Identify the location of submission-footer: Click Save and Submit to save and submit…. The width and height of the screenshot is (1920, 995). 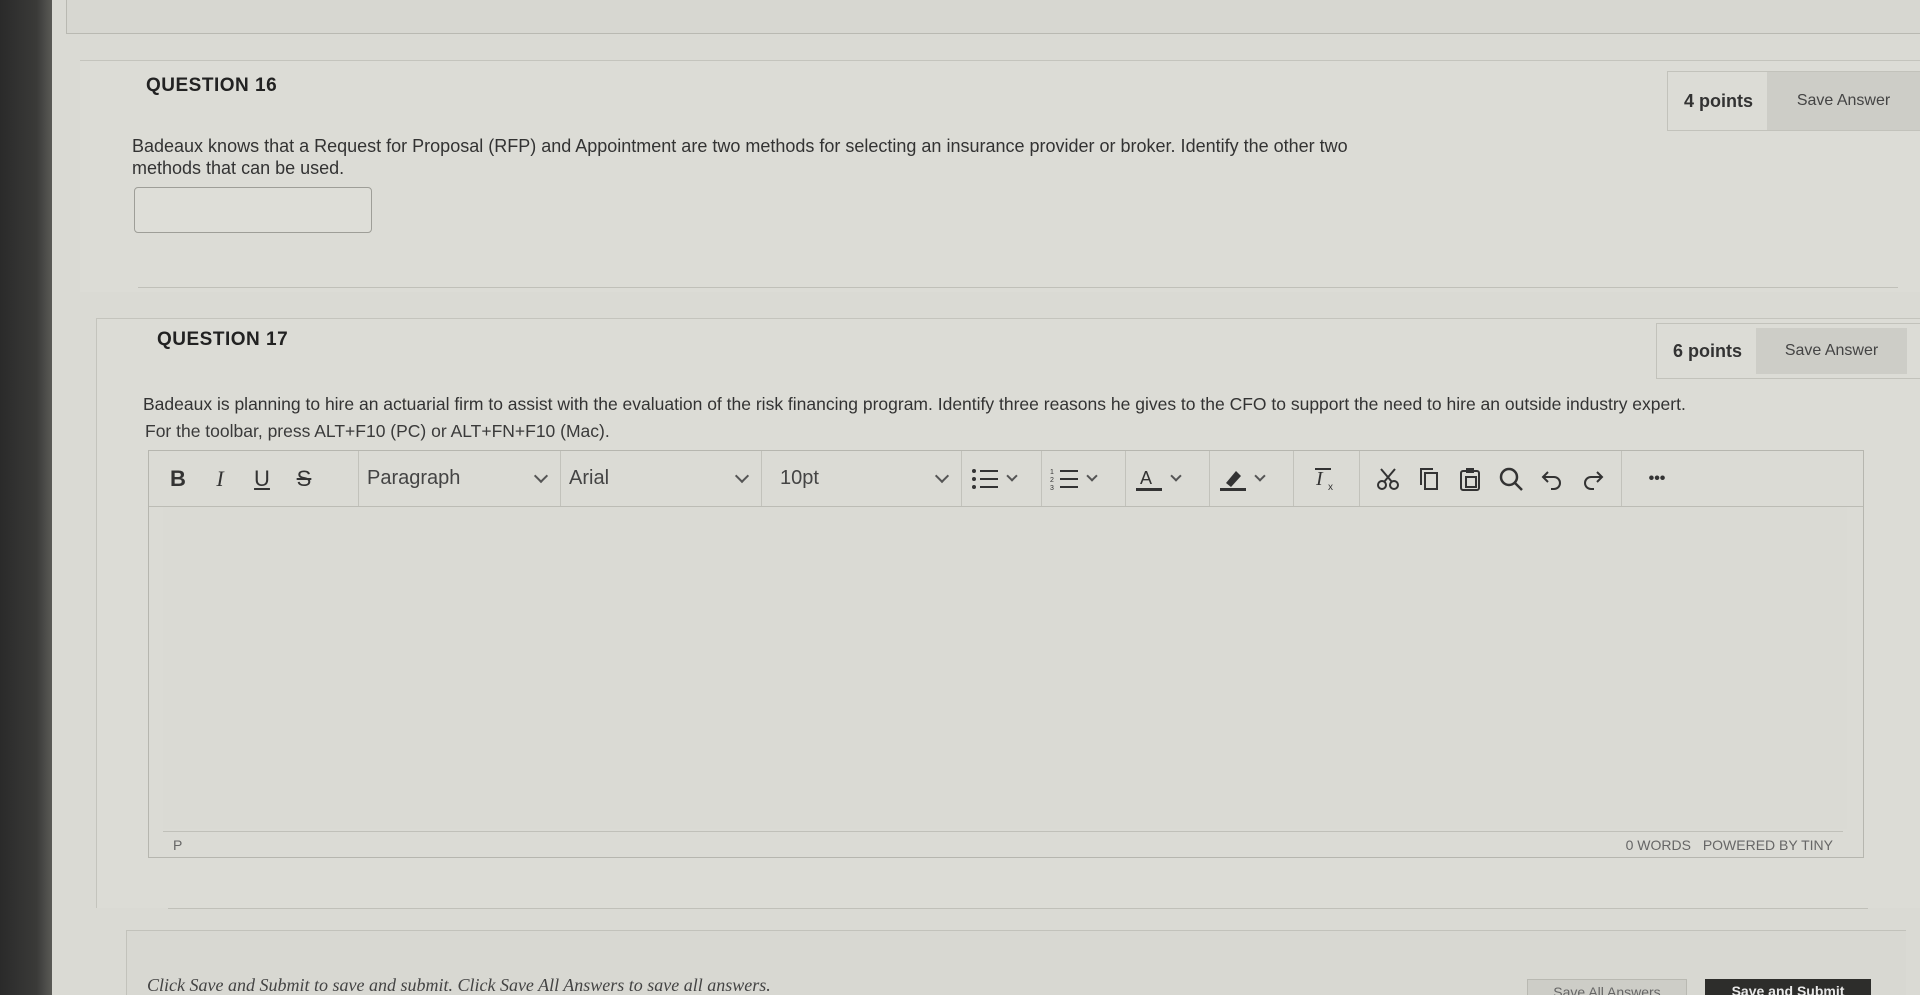
(1016, 962).